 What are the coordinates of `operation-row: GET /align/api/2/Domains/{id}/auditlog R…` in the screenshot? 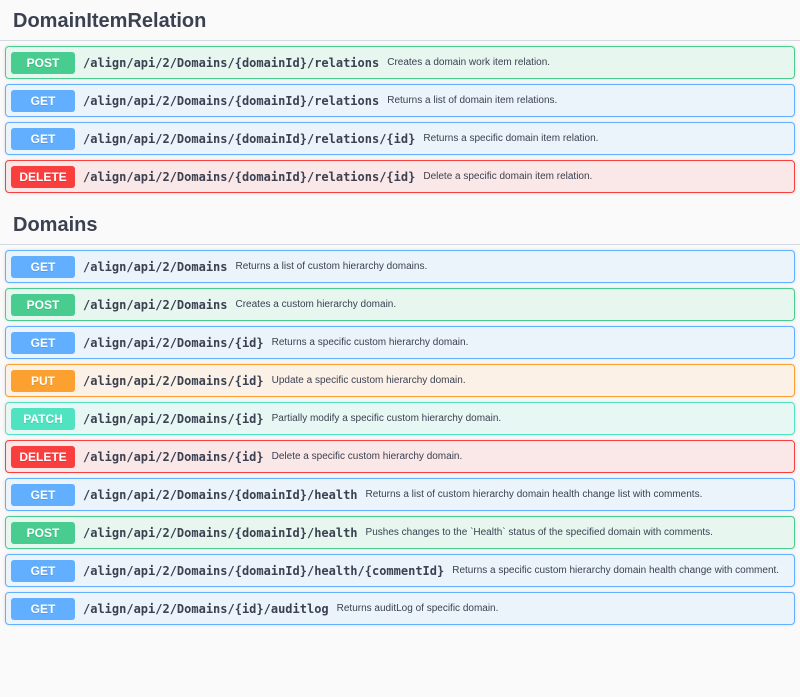 It's located at (400, 608).